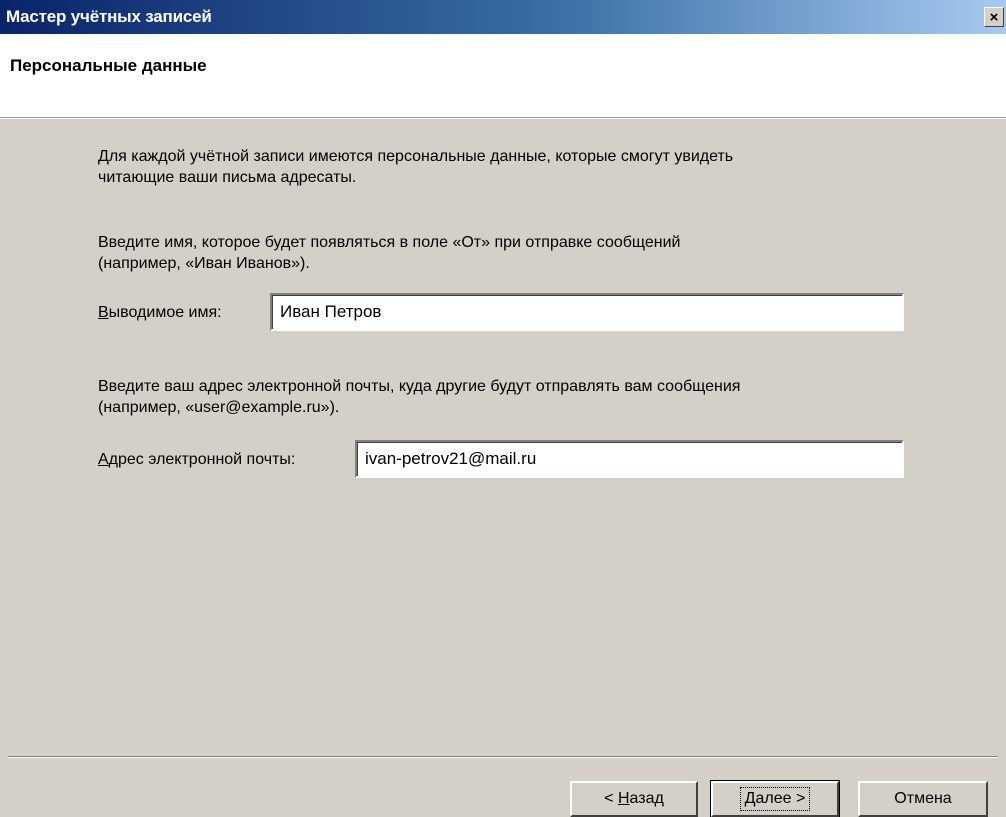 This screenshot has width=1006, height=817. Describe the element at coordinates (503, 757) in the screenshot. I see `bottom-divider` at that location.